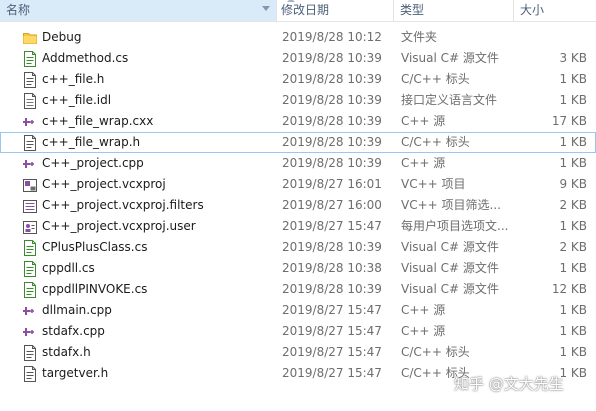 Image resolution: width=596 pixels, height=411 pixels. Describe the element at coordinates (68, 268) in the screenshot. I see `file-name: cppdll.cs` at that location.